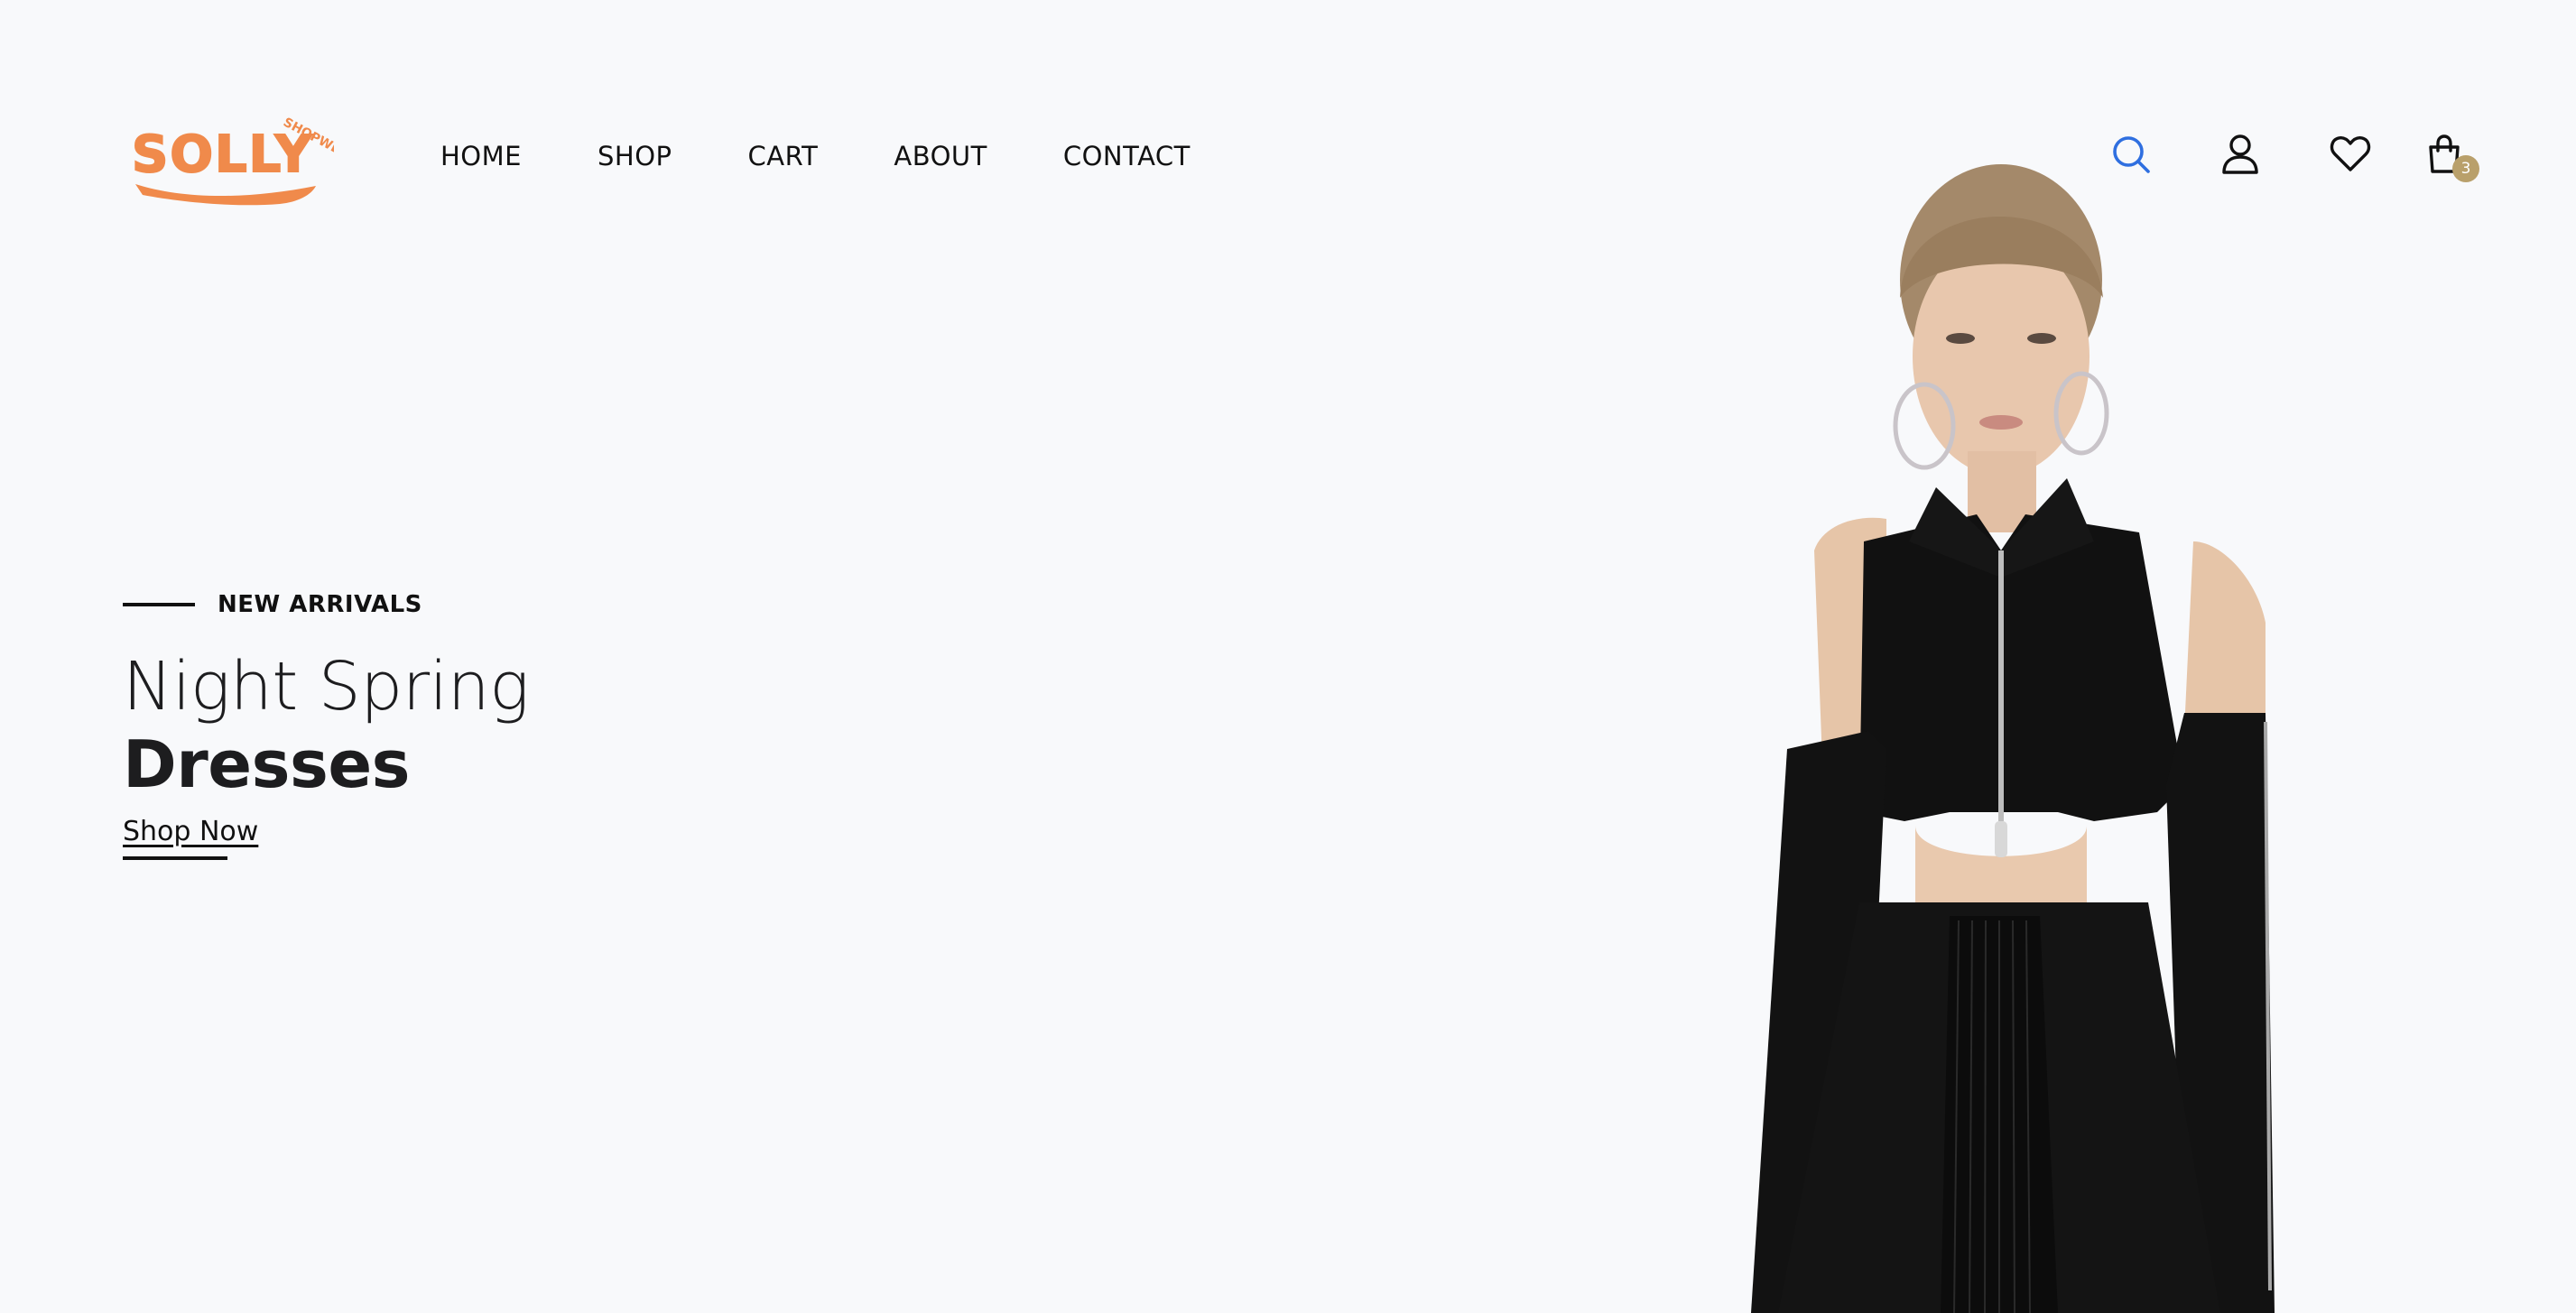 The image size is (2576, 1313). Describe the element at coordinates (175, 858) in the screenshot. I see `shop-now-underline` at that location.